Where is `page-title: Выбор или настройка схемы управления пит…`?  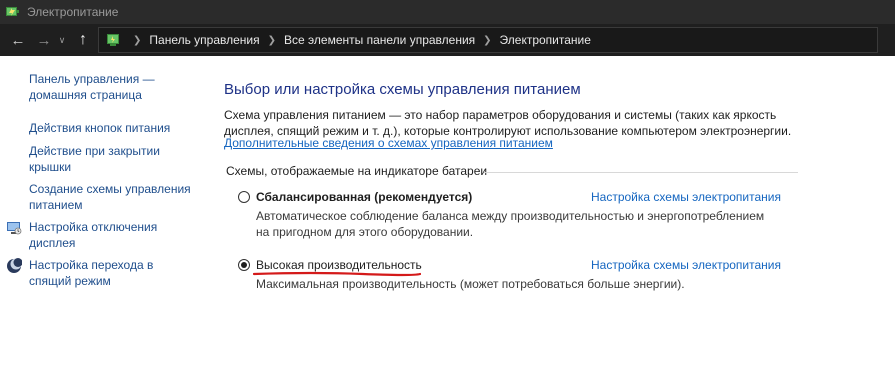
page-title: Выбор или настройка схемы управления пит… is located at coordinates (402, 89).